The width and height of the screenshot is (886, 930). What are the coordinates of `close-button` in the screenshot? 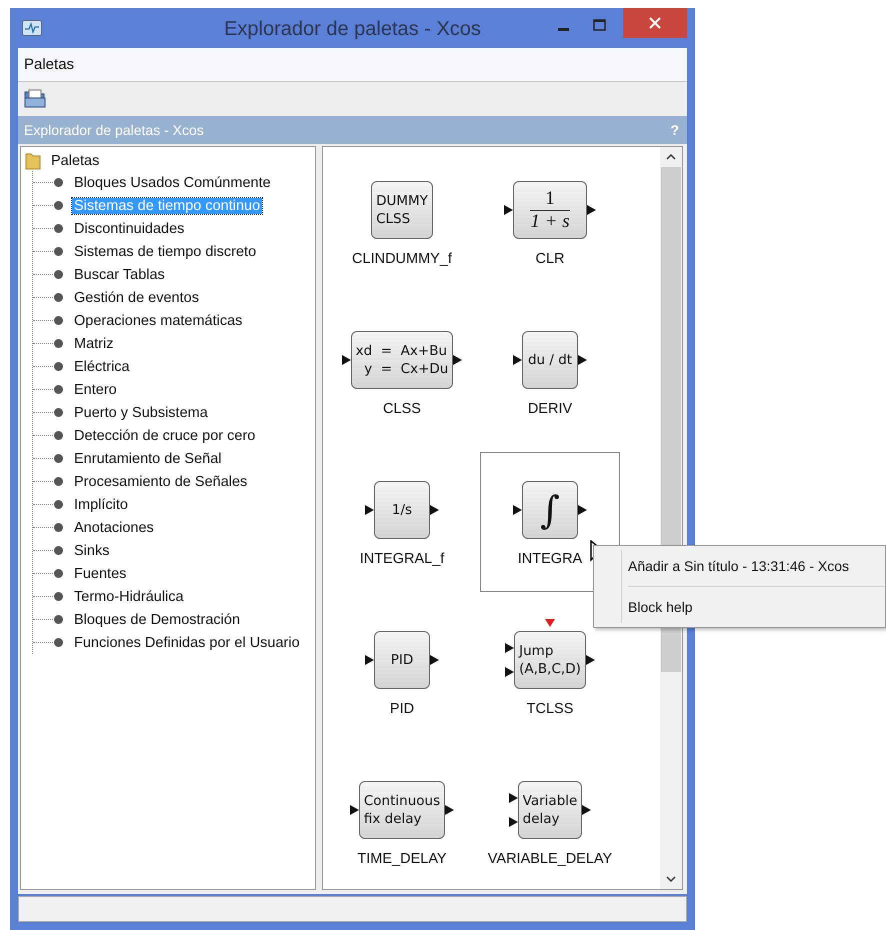 It's located at (655, 23).